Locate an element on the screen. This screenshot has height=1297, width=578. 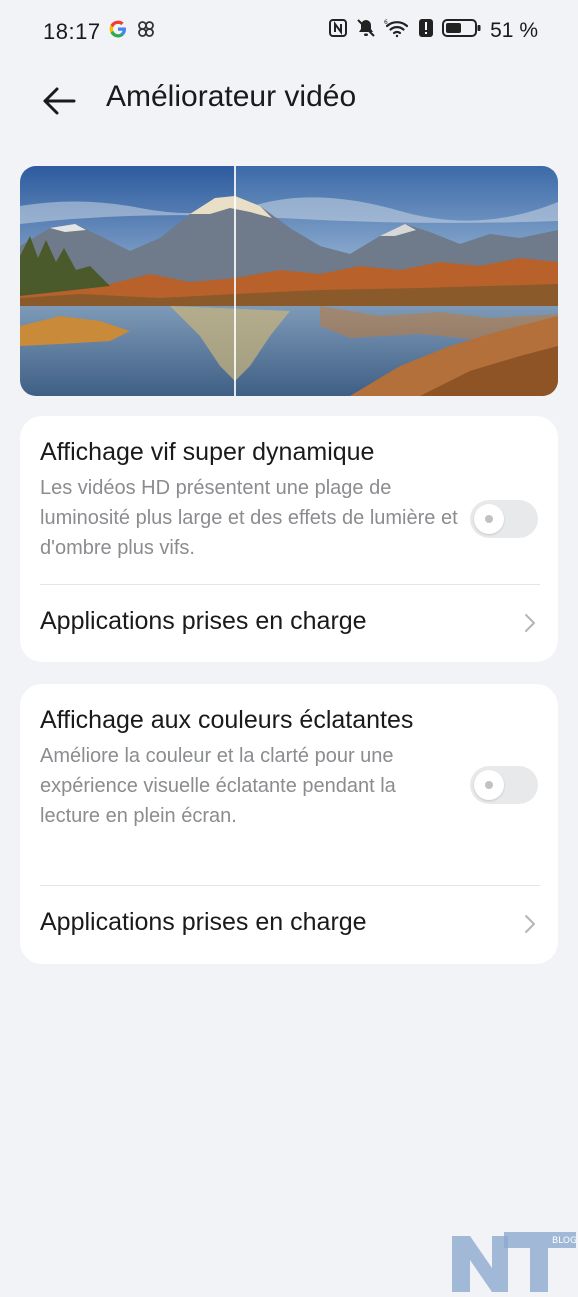
status-right: 6 51 % is located at coordinates (433, 30).